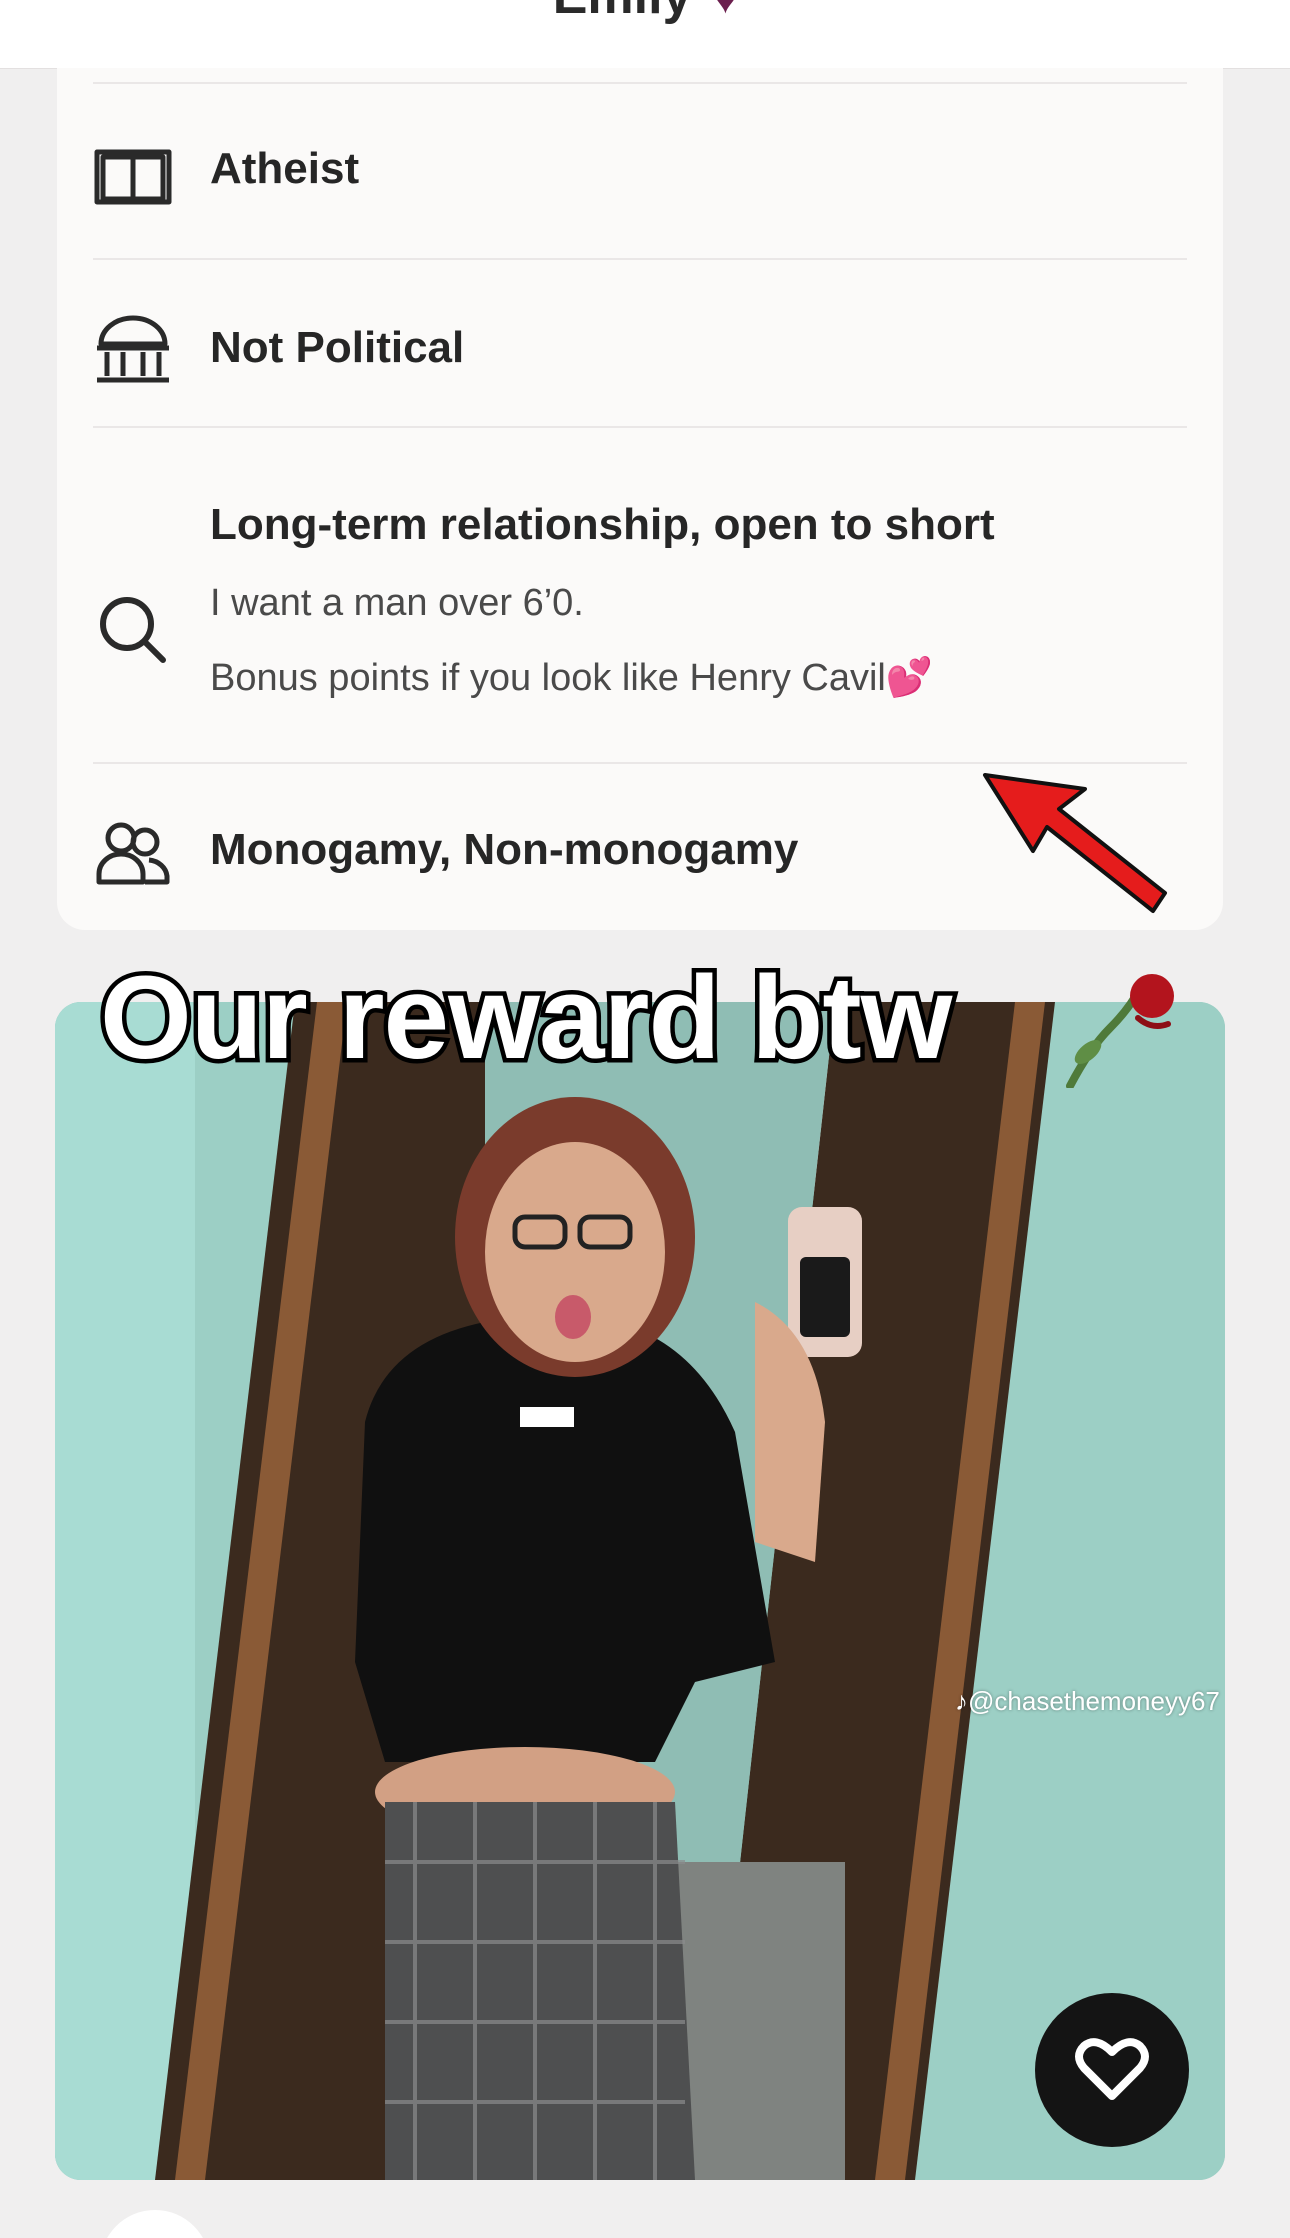 The image size is (1290, 2238). I want to click on next-profile-button, so click(155, 2224).